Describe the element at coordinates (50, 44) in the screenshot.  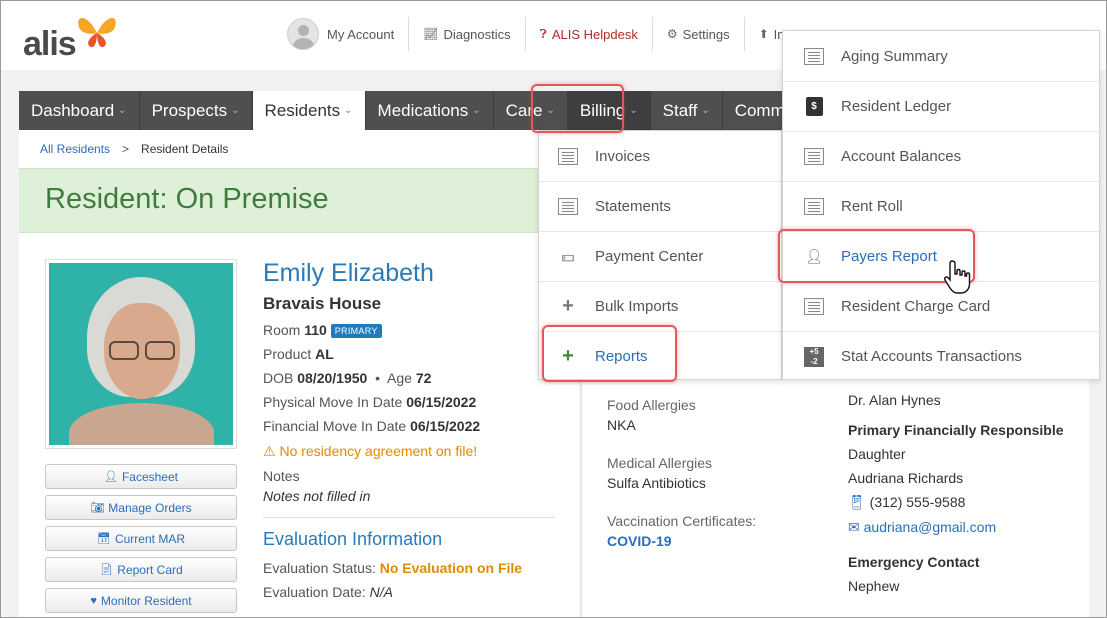
I see `logo-text: alis` at that location.